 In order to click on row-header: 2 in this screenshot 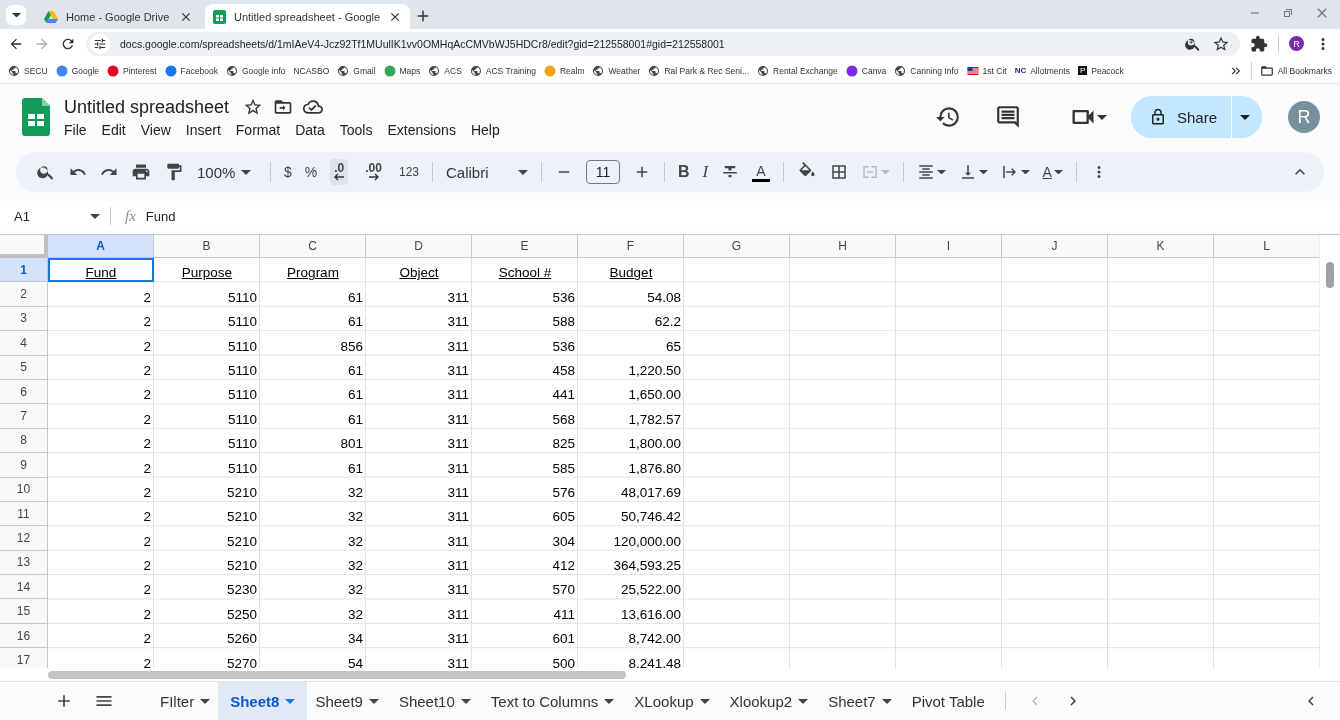, I will do `click(24, 294)`.